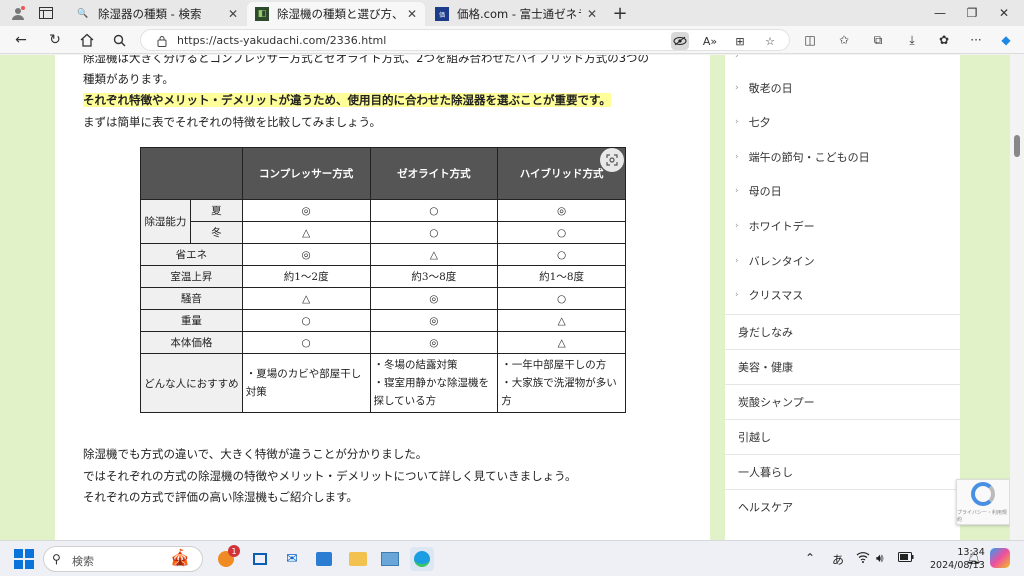  What do you see at coordinates (87, 40) in the screenshot?
I see `home-icon` at bounding box center [87, 40].